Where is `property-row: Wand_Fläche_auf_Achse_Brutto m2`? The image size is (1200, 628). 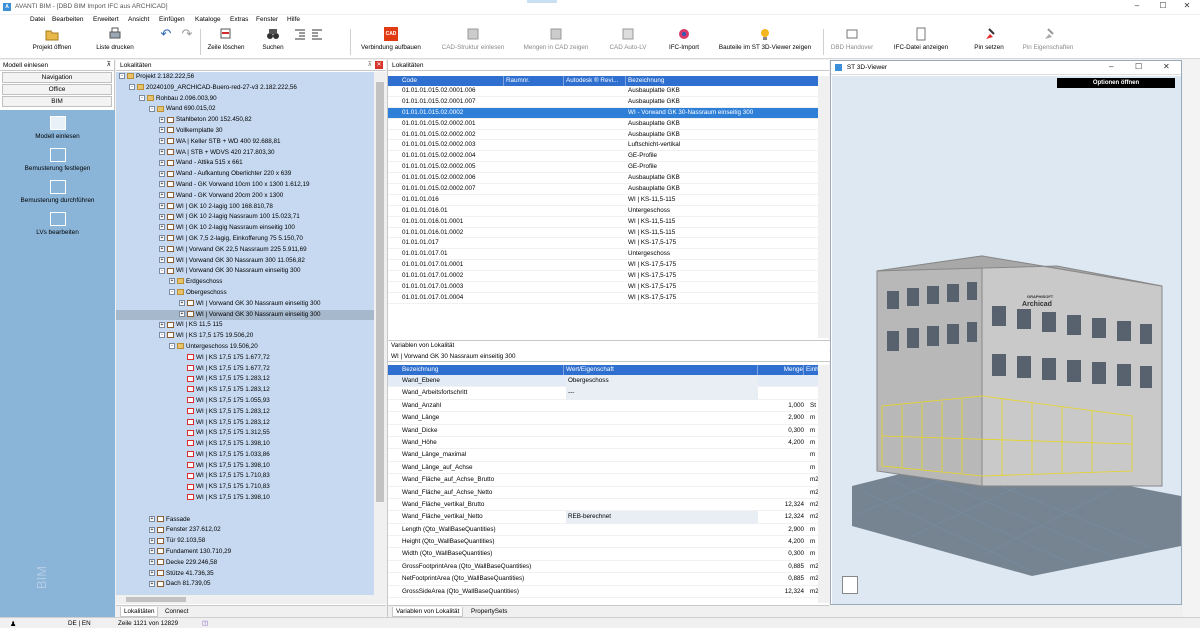
property-row: Wand_Fläche_auf_Achse_Brutto m2 is located at coordinates (603, 480).